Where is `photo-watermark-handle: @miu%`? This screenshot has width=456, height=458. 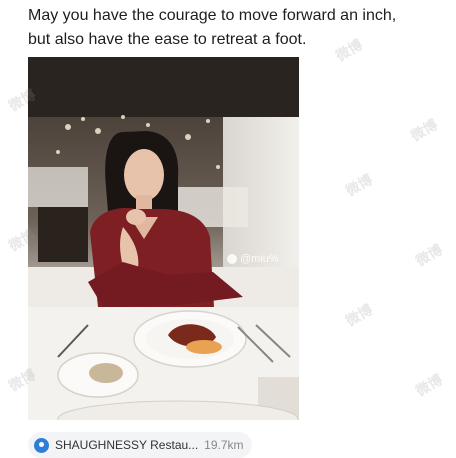 photo-watermark-handle: @miu% is located at coordinates (259, 259).